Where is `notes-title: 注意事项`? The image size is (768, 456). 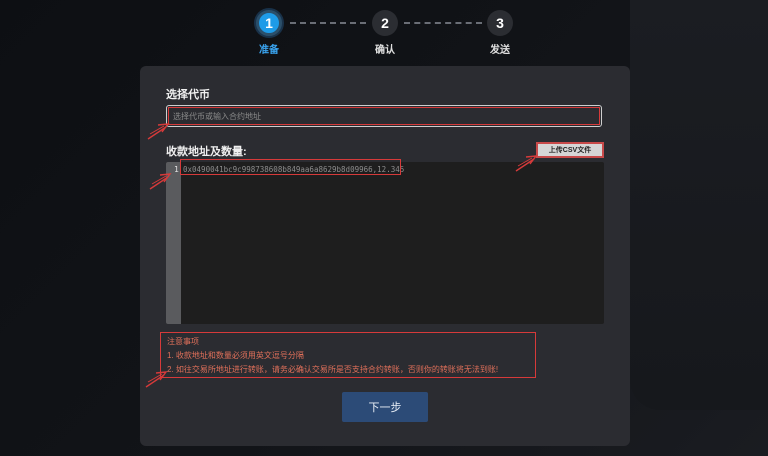
notes-title: 注意事项 is located at coordinates (183, 341).